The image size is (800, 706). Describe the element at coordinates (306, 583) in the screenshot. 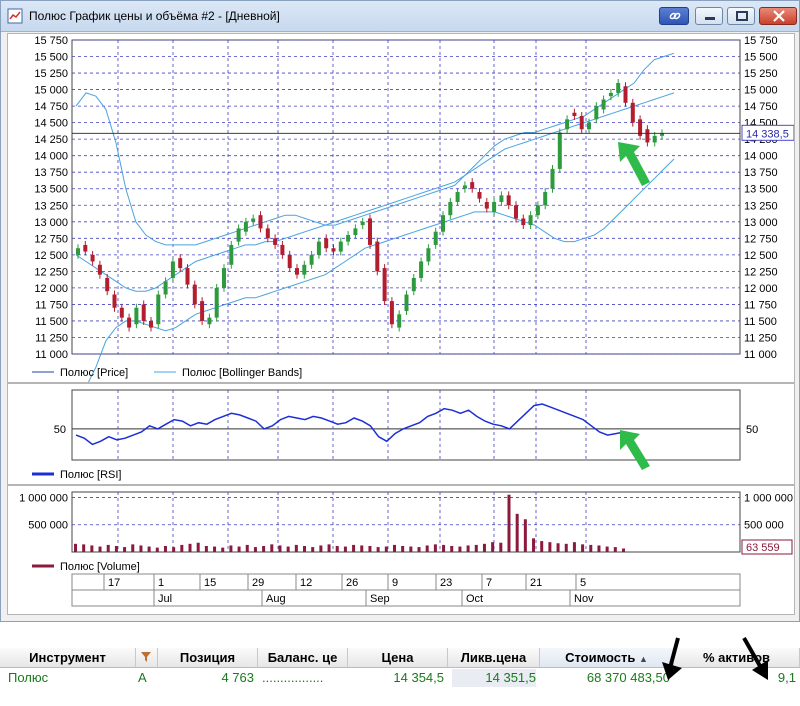

I see `day-label: 12` at that location.